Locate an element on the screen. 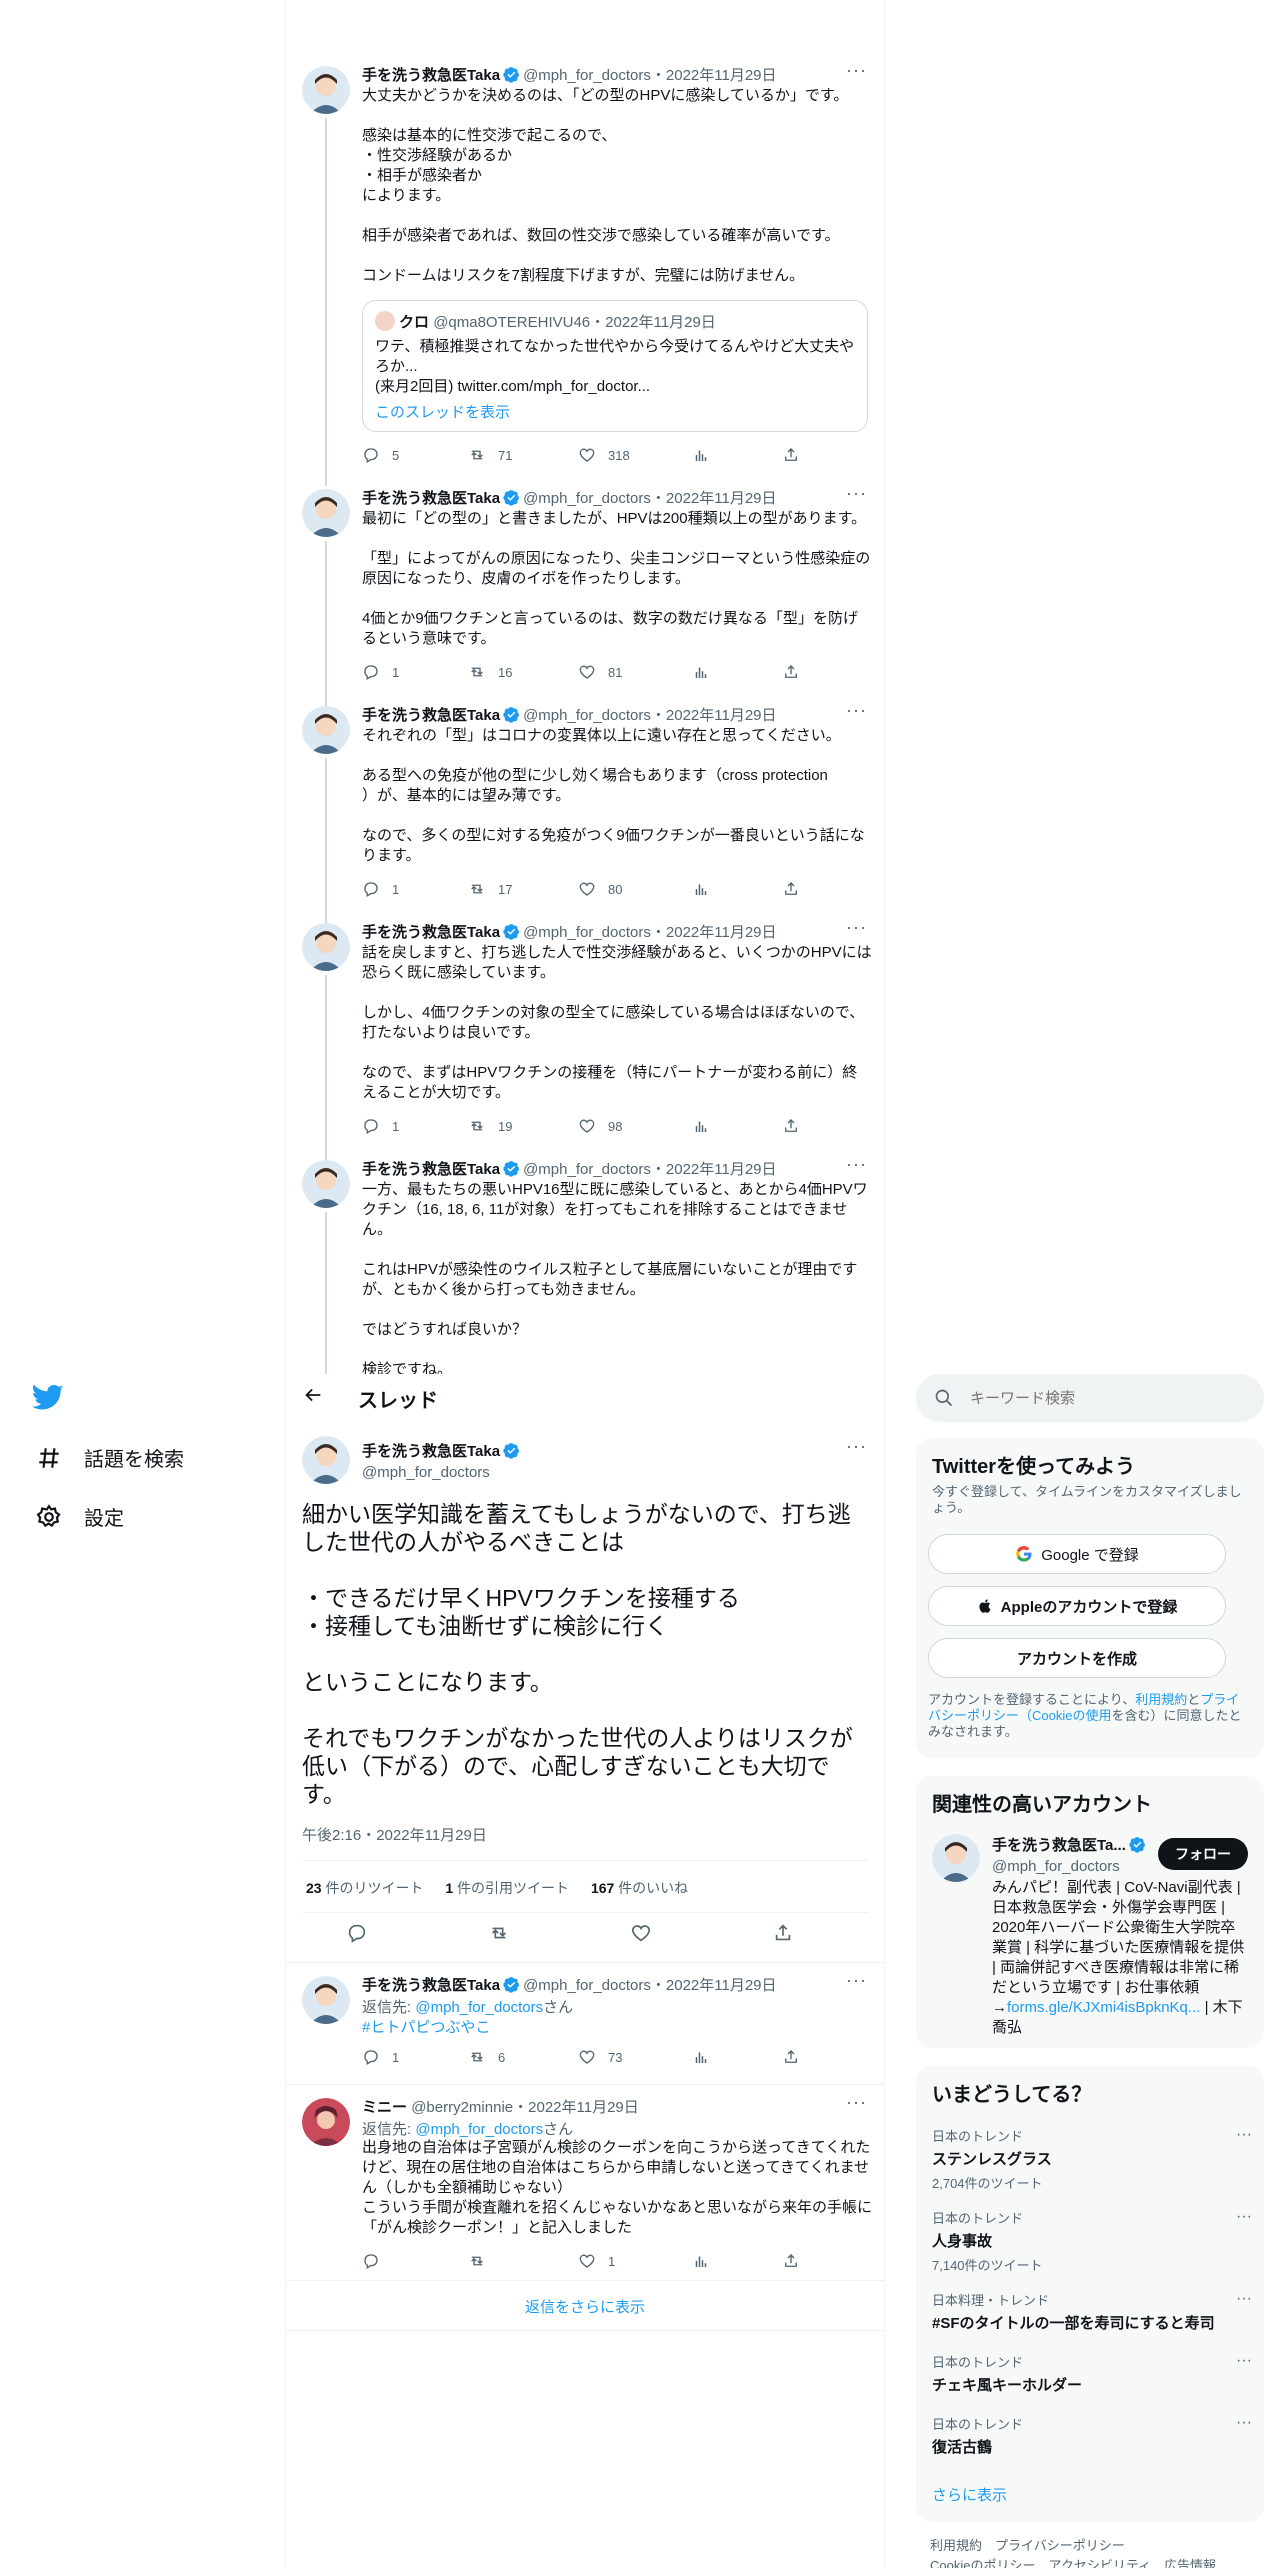 The image size is (1284, 2568). author-name: ミニー is located at coordinates (384, 2107).